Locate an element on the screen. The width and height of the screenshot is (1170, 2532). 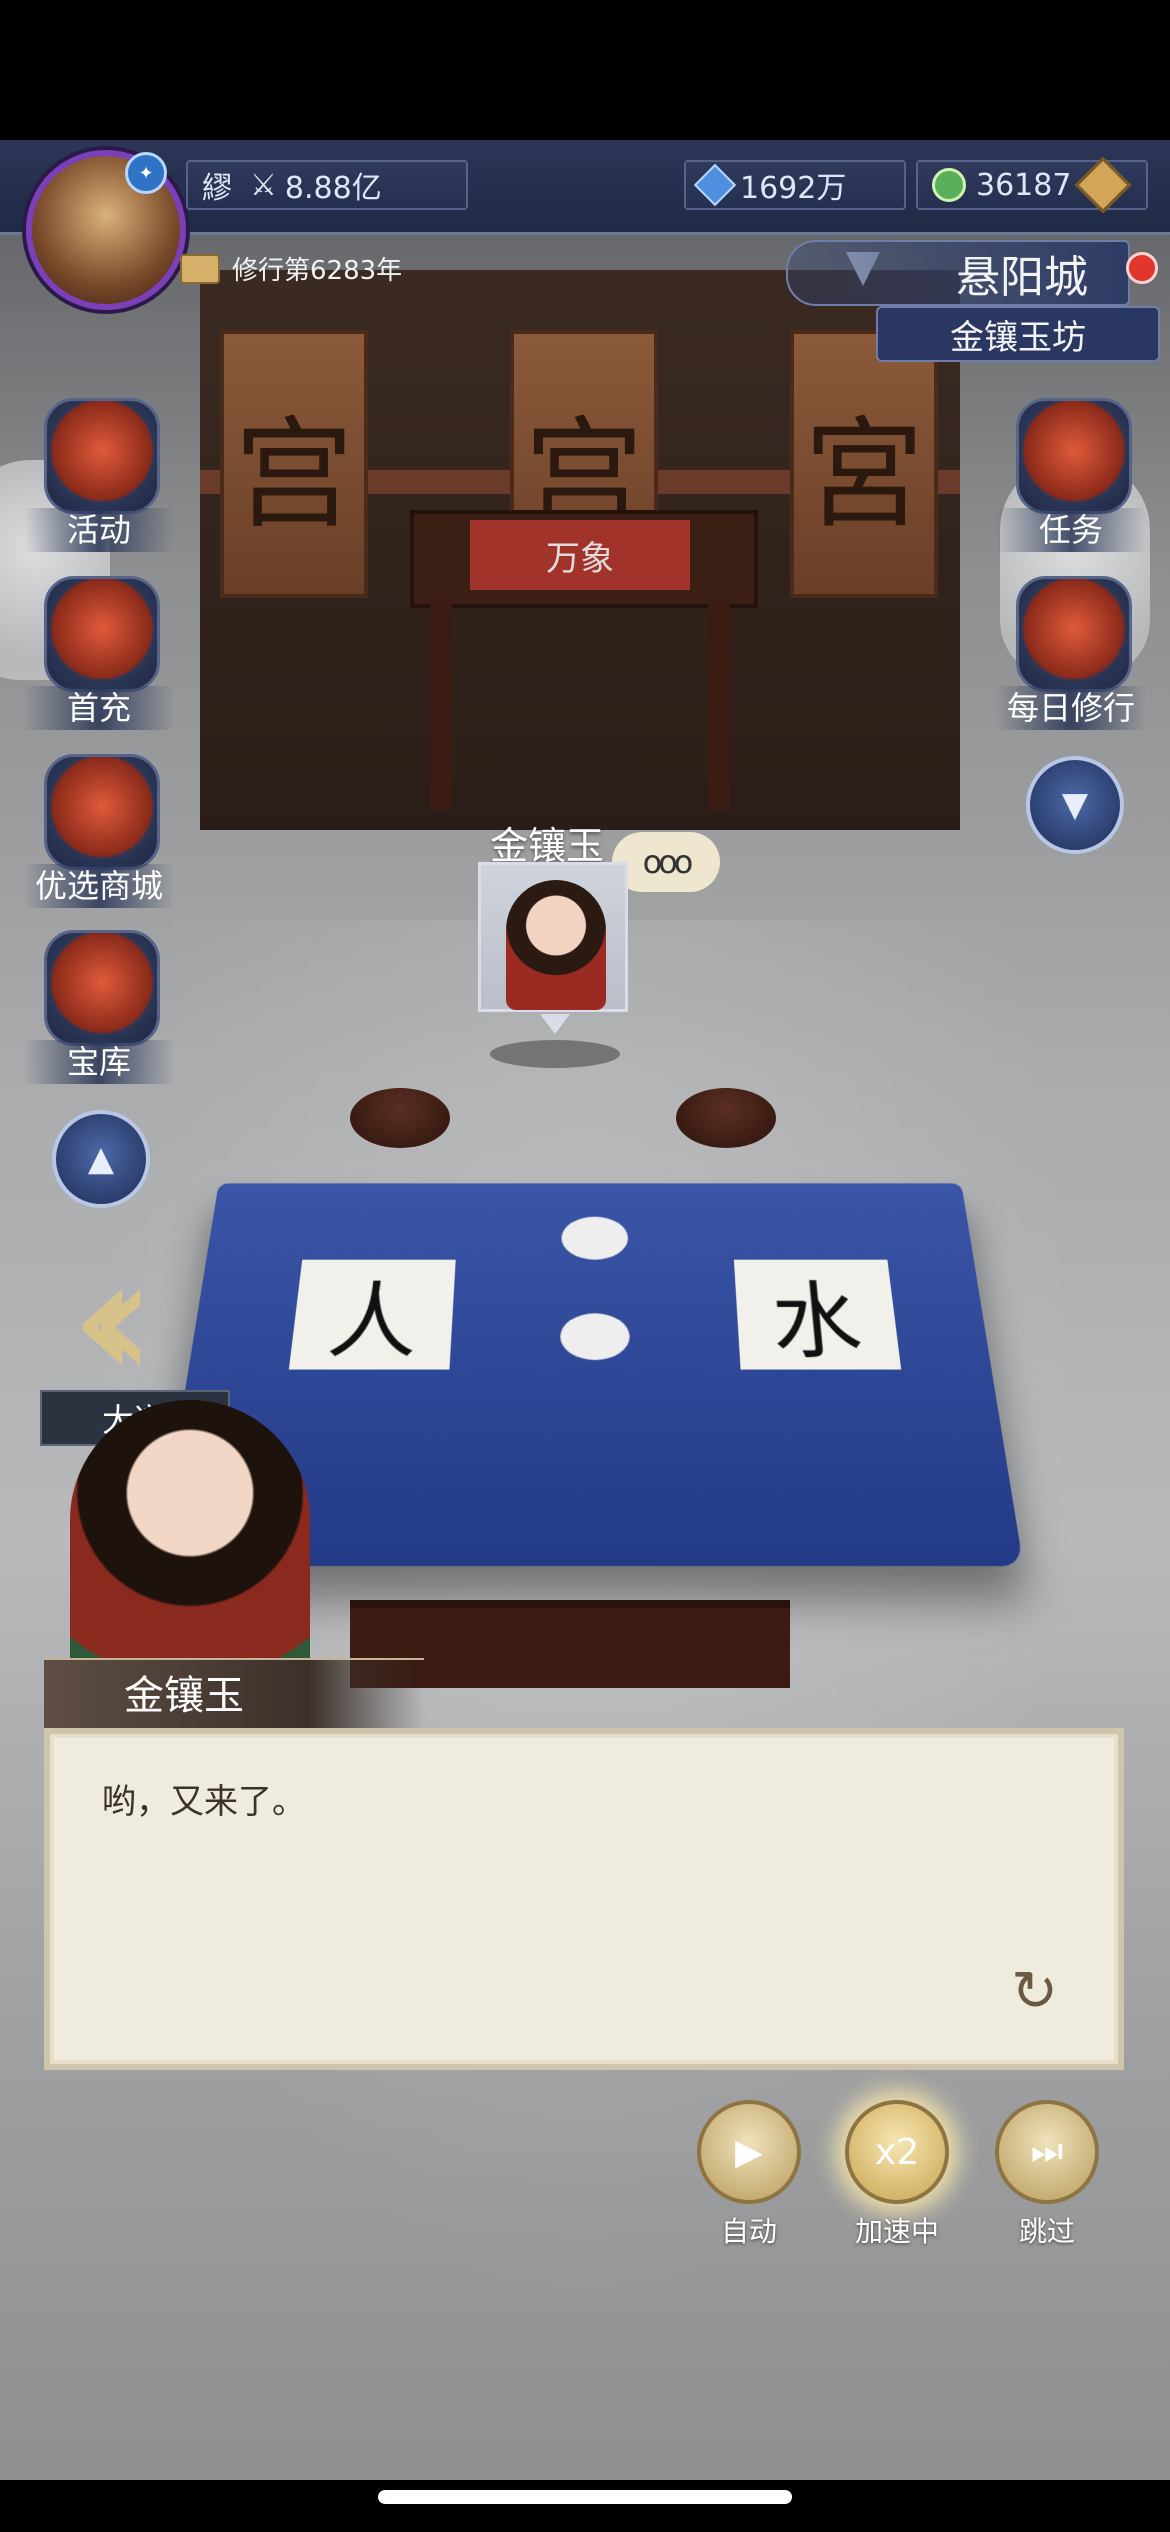
jade-coin-pill: 36187 is located at coordinates (1032, 185).